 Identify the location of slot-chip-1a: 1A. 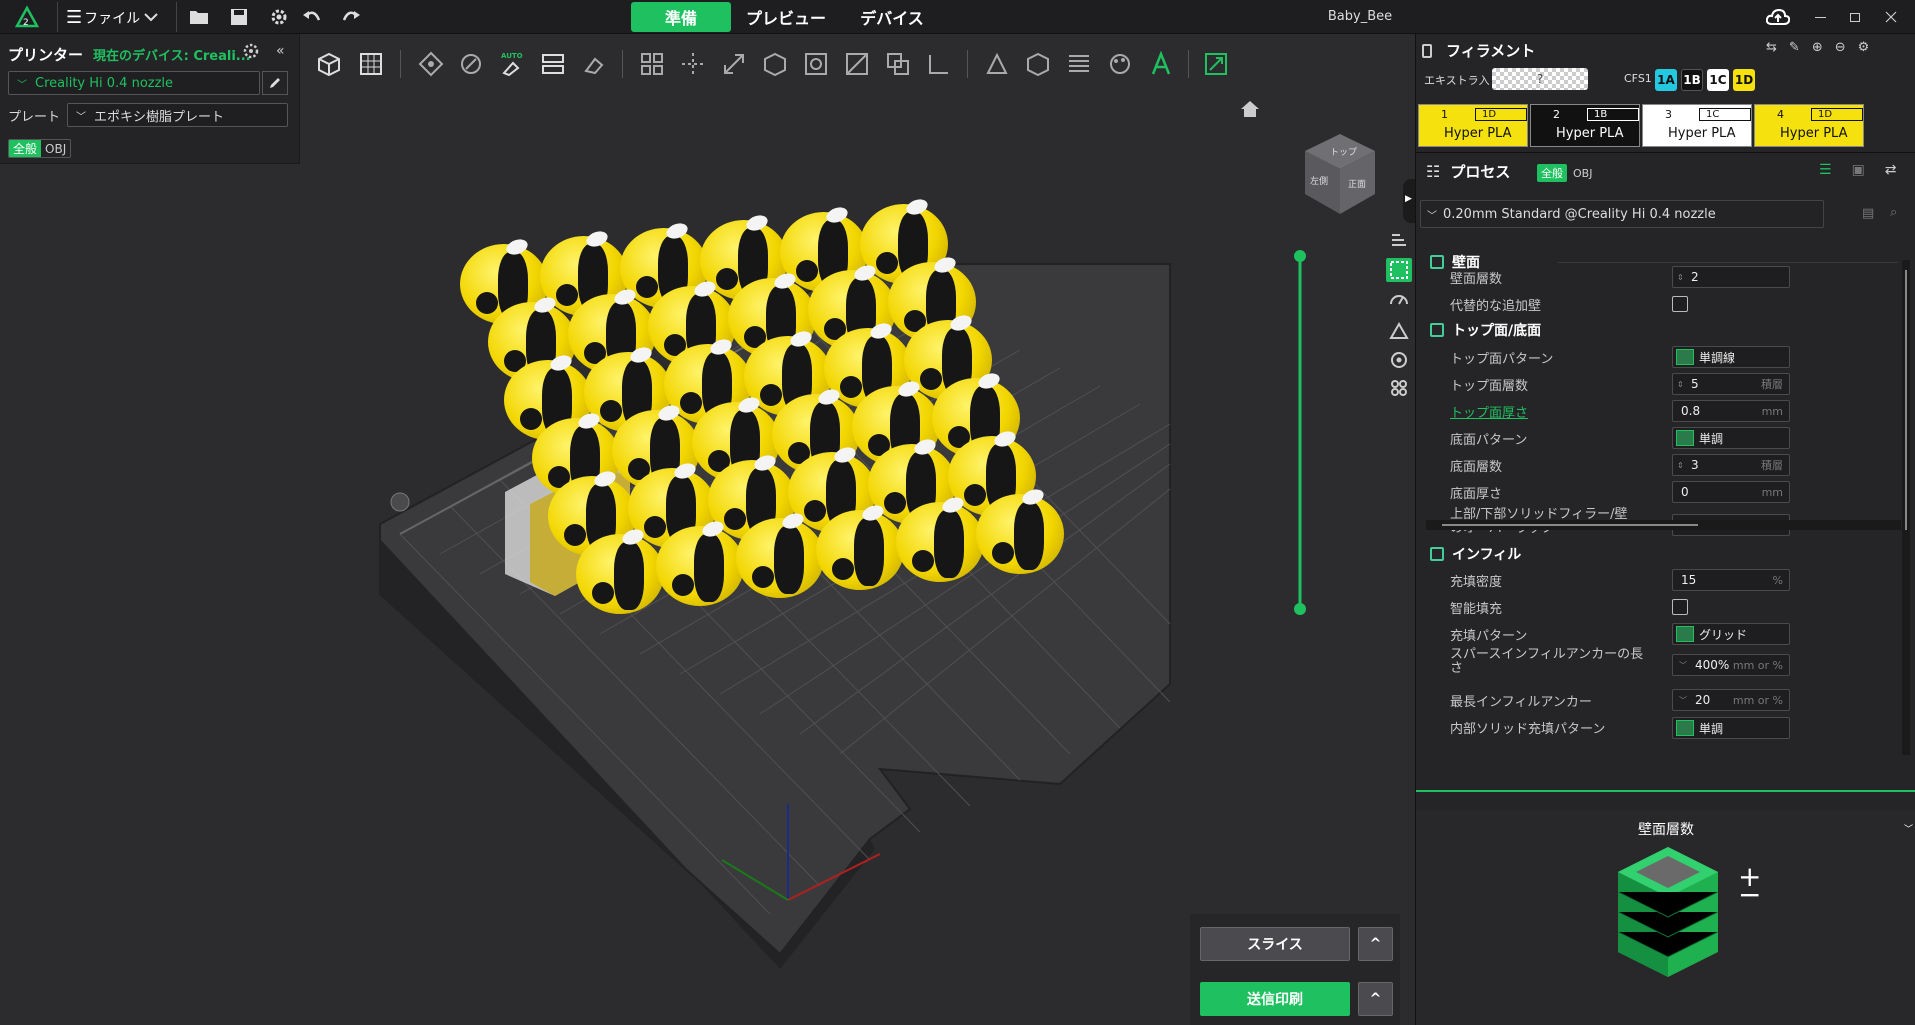
(1666, 80).